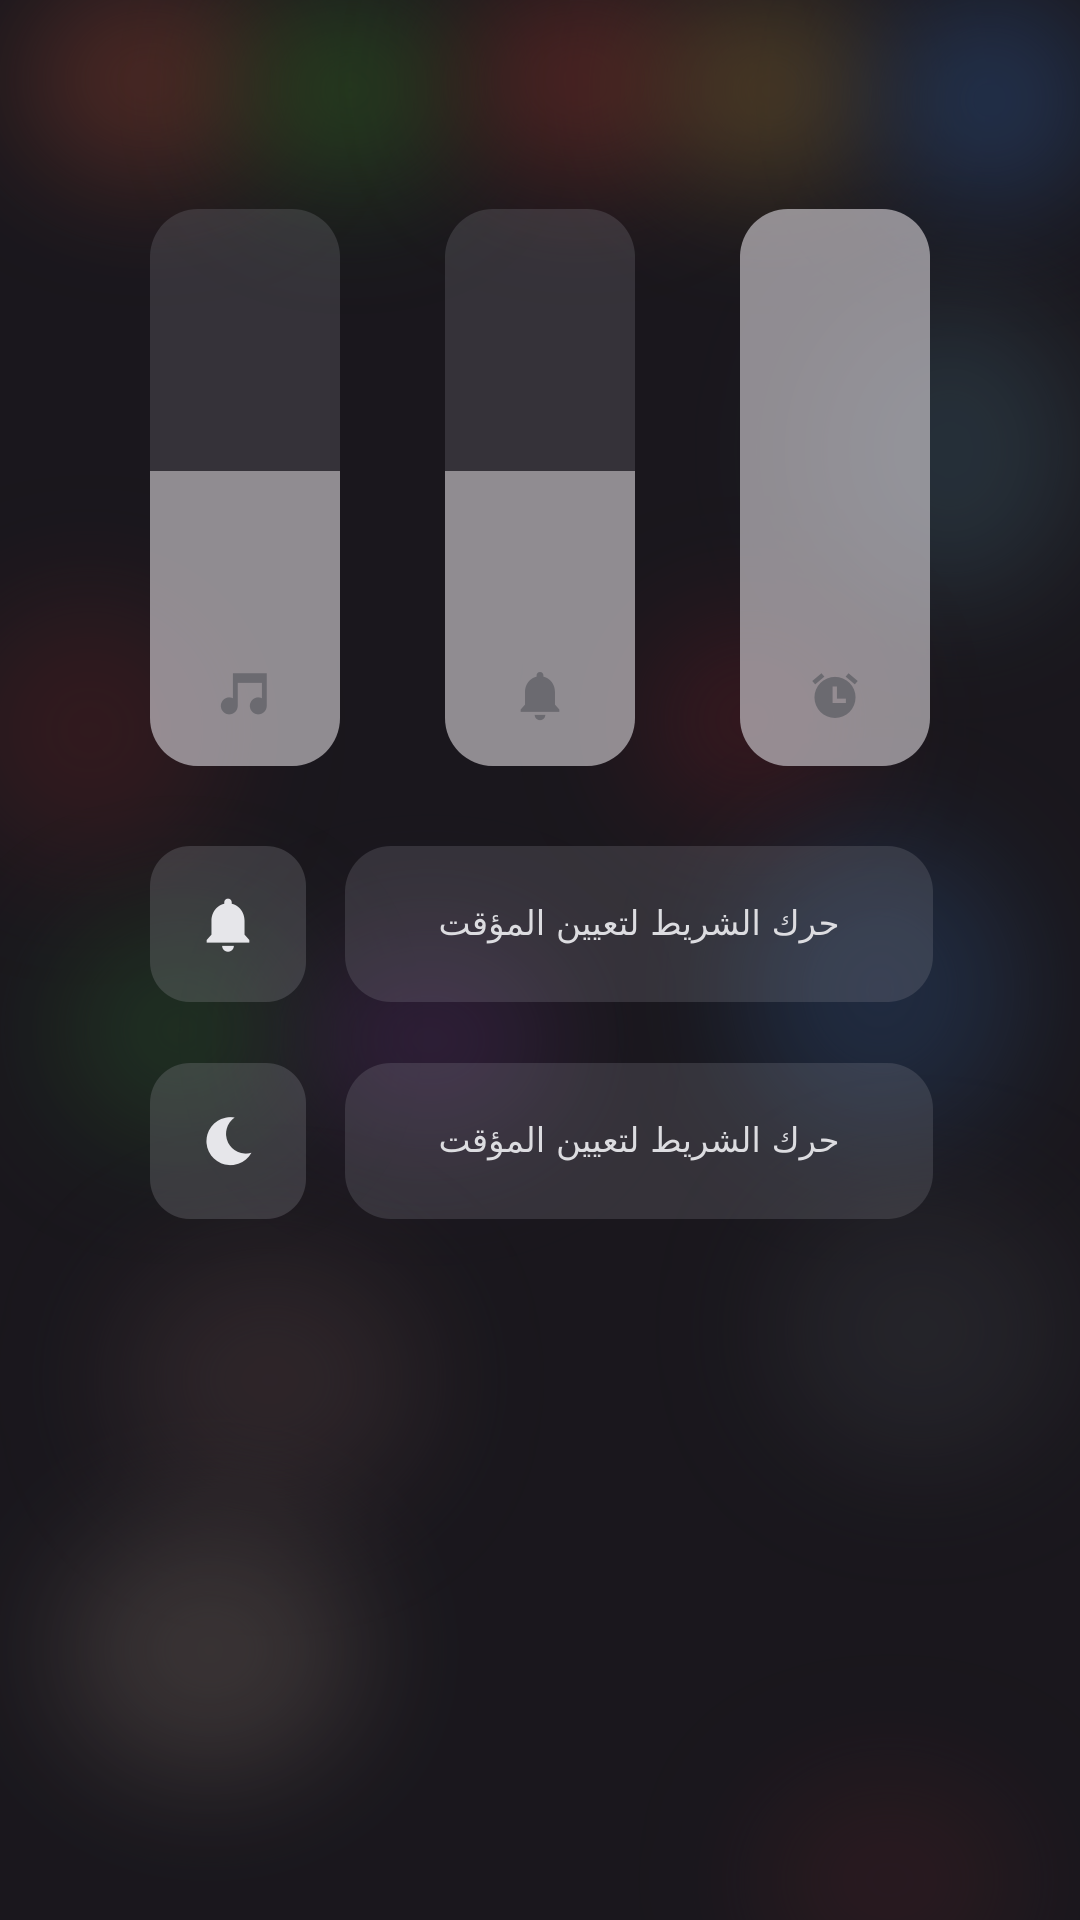  What do you see at coordinates (245, 487) in the screenshot?
I see `media-volume-slider` at bounding box center [245, 487].